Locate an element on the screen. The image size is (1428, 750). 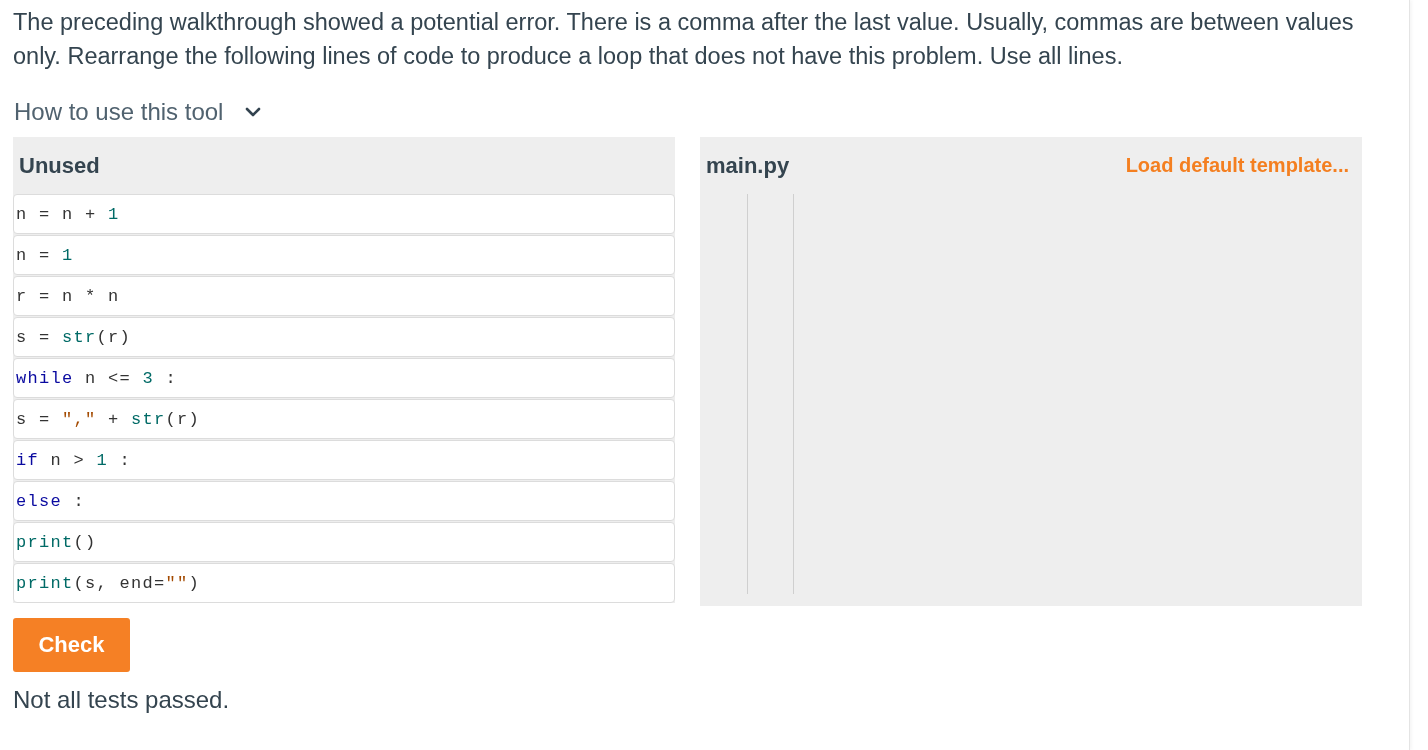
code-block: r = n * n is located at coordinates (344, 296).